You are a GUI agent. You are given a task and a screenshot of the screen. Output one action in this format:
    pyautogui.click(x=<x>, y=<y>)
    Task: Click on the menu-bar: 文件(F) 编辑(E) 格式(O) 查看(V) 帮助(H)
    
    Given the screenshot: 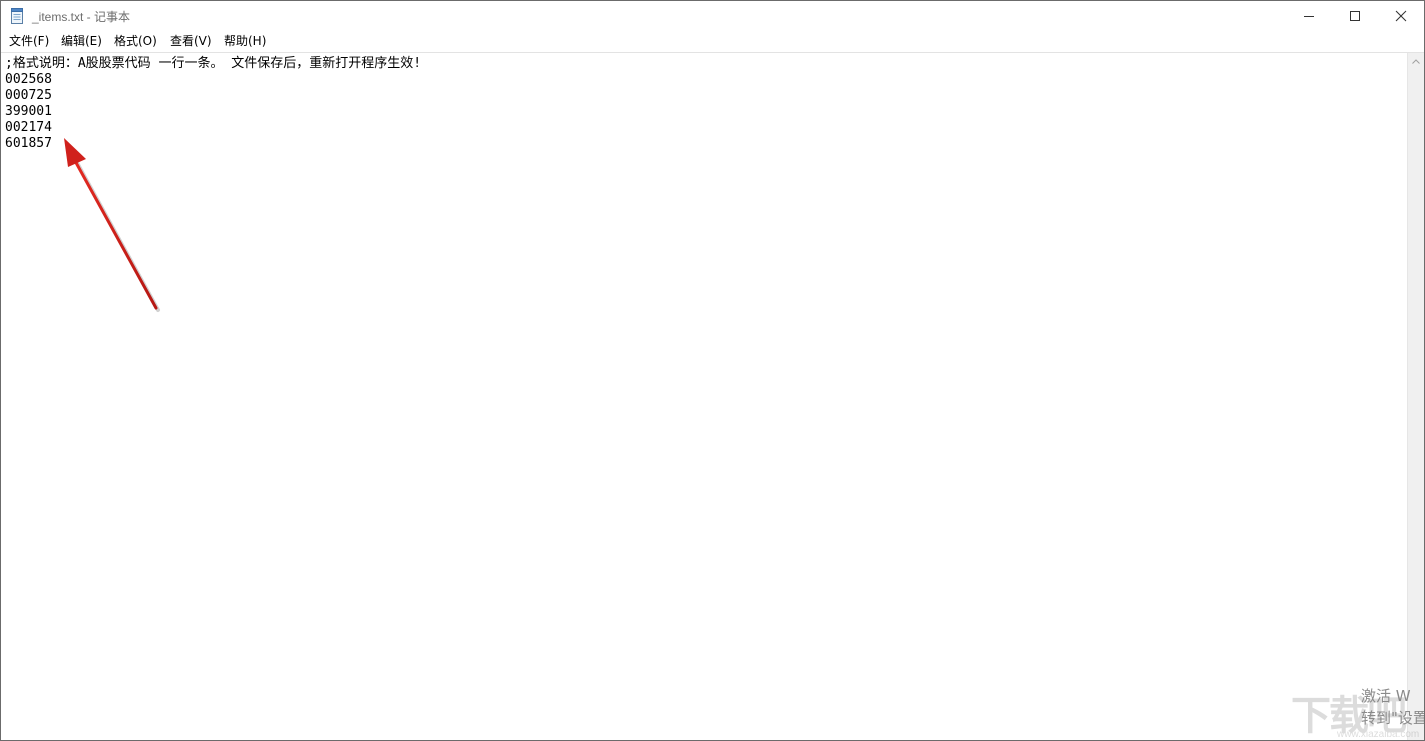 What is the action you would take?
    pyautogui.click(x=712, y=41)
    